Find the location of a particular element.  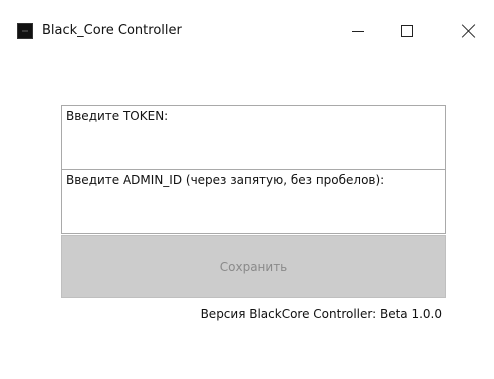

maximize-button is located at coordinates (407, 31).